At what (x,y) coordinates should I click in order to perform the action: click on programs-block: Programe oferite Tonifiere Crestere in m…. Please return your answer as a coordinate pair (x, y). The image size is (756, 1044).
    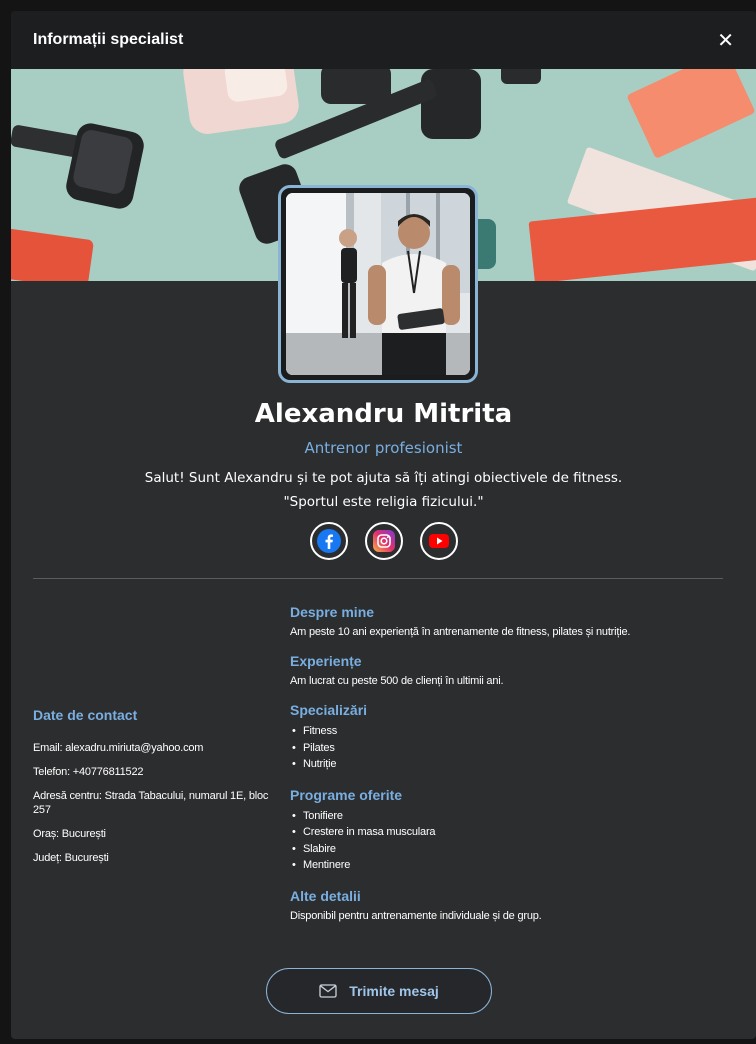
    Looking at the image, I should click on (510, 830).